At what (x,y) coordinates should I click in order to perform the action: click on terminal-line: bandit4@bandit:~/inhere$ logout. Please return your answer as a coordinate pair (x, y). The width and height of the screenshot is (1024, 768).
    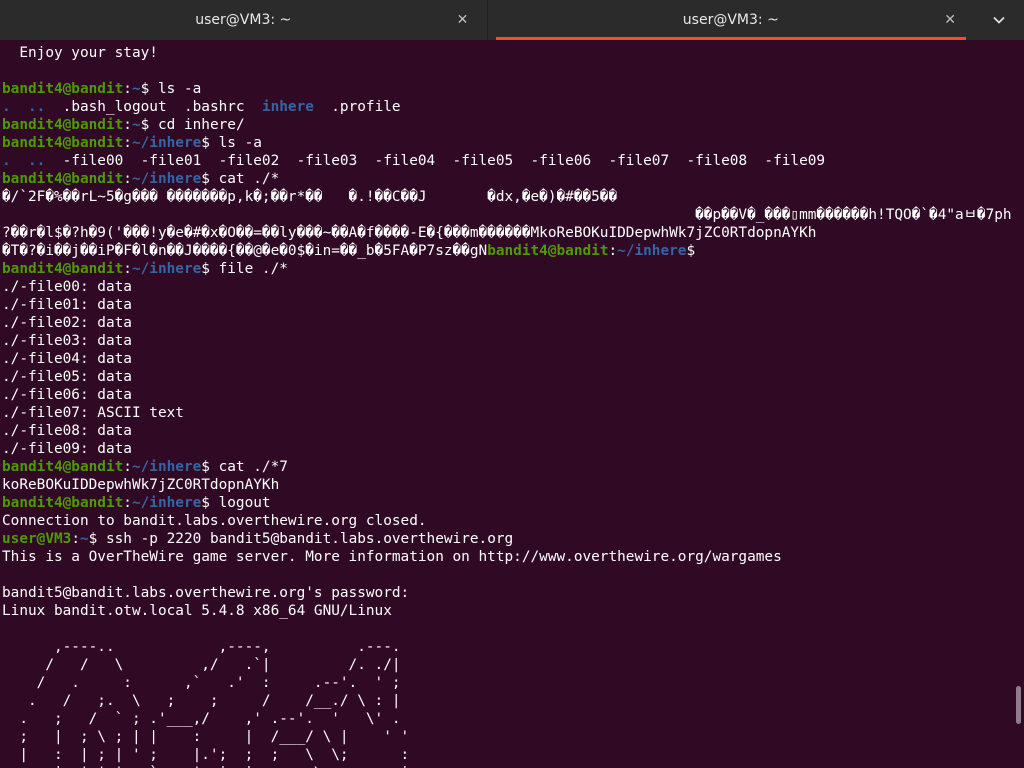
    Looking at the image, I should click on (507, 503).